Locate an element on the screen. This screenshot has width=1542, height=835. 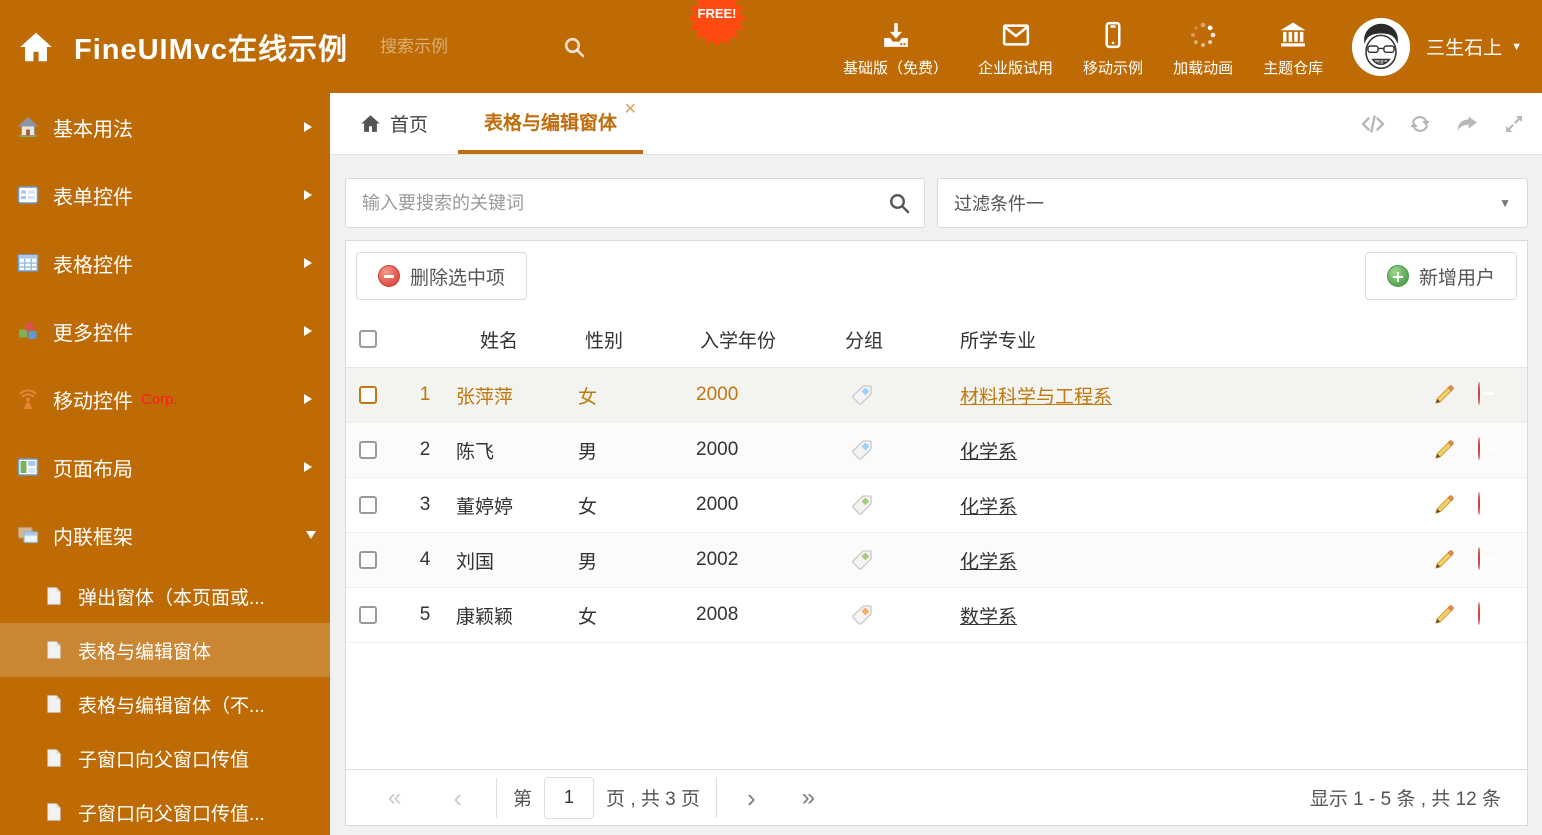
row-entry-year: 2000 is located at coordinates (717, 449).